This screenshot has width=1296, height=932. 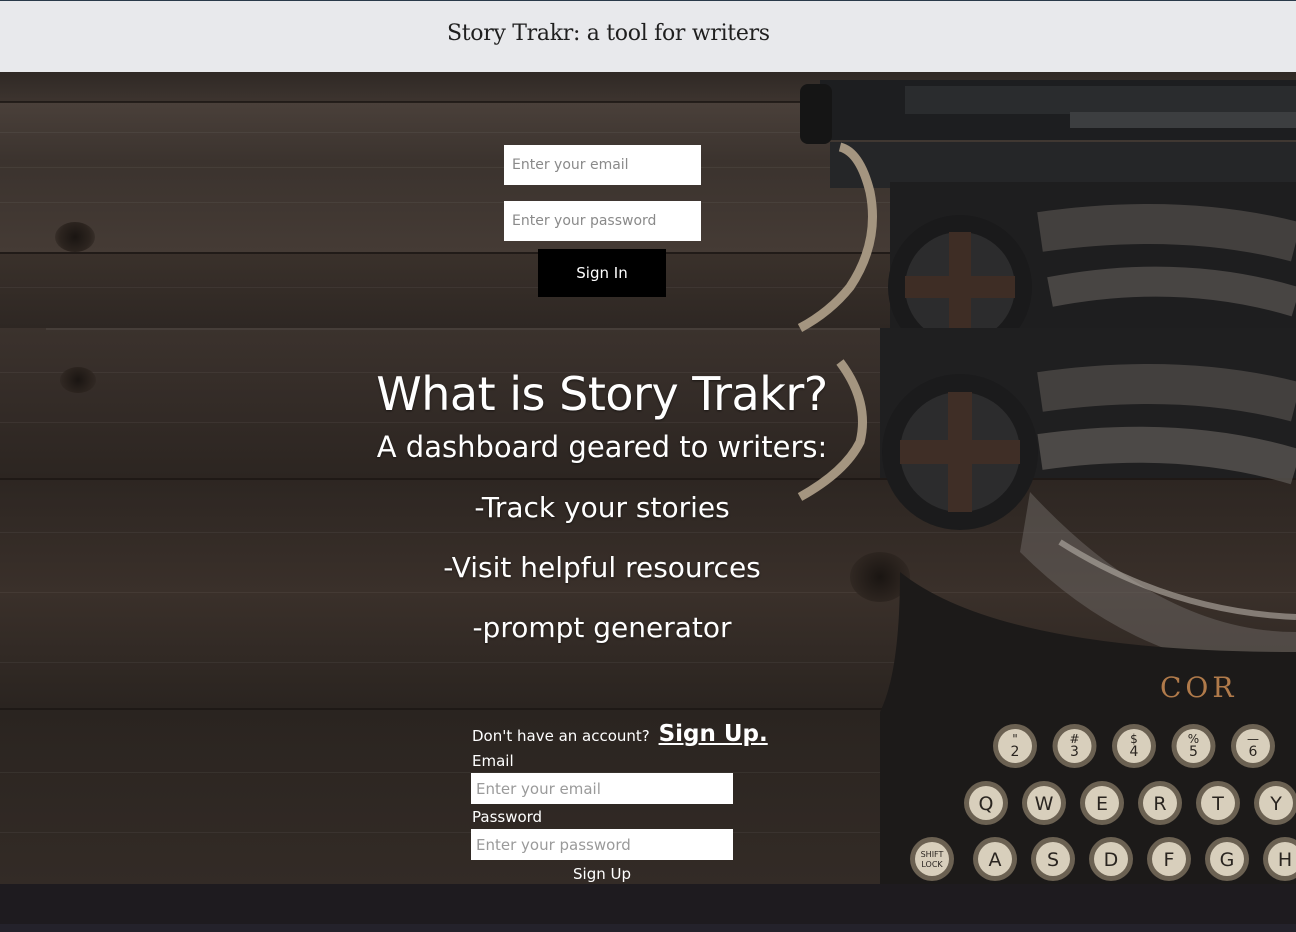 What do you see at coordinates (602, 627) in the screenshot?
I see `feature-item: -prompt generator` at bounding box center [602, 627].